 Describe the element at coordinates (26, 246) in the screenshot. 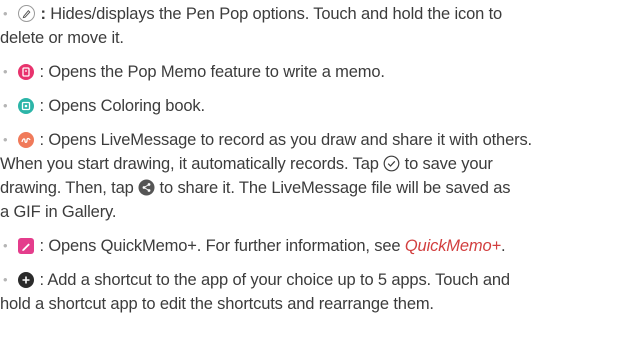

I see `quickmemo-icon` at that location.